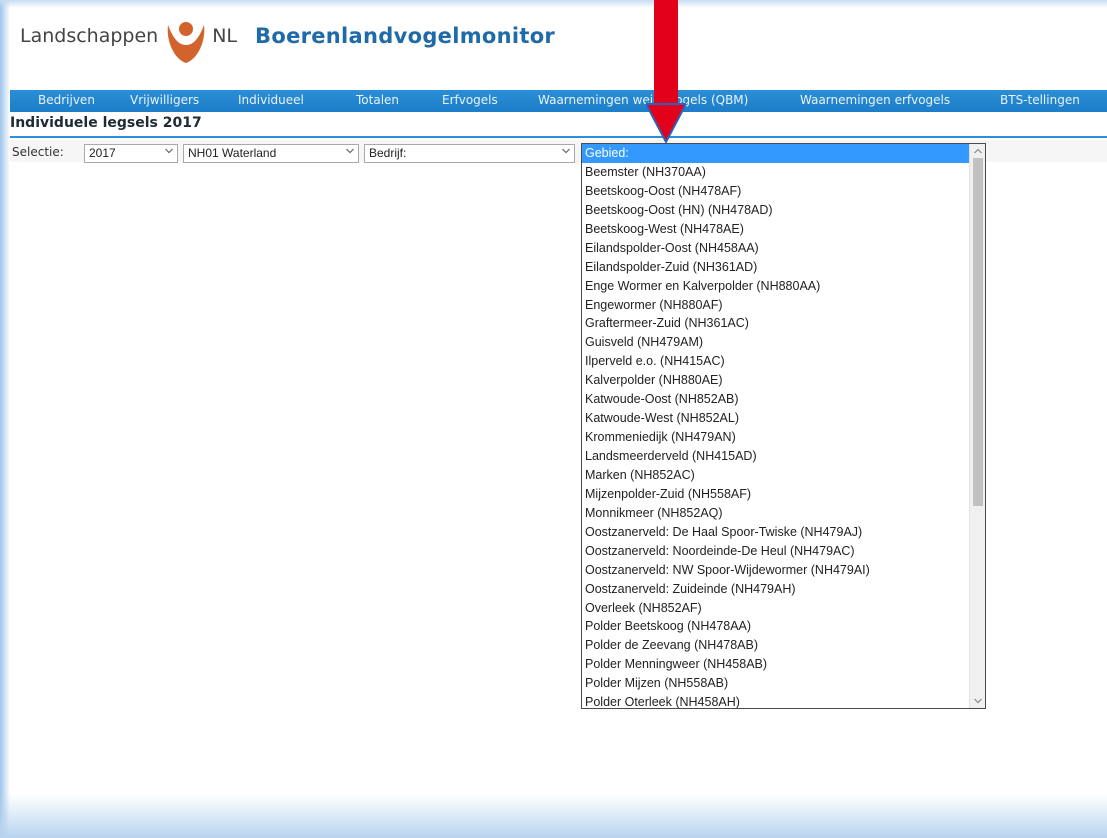  Describe the element at coordinates (776, 626) in the screenshot. I see `gebied-option: Polder Beetskoog (NH478AA)` at that location.